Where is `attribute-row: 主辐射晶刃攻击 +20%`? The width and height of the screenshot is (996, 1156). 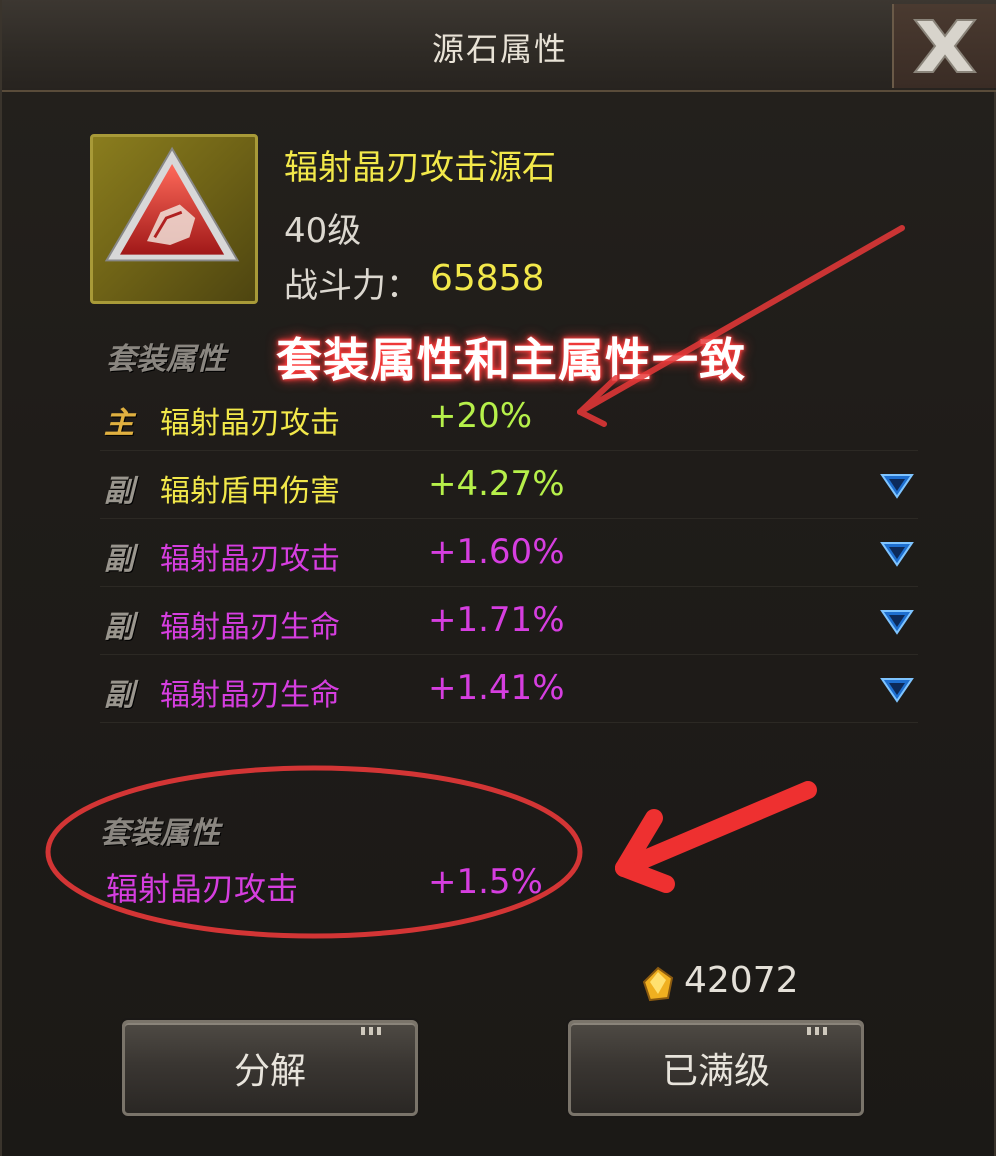 attribute-row: 主辐射晶刃攻击 +20% is located at coordinates (509, 417).